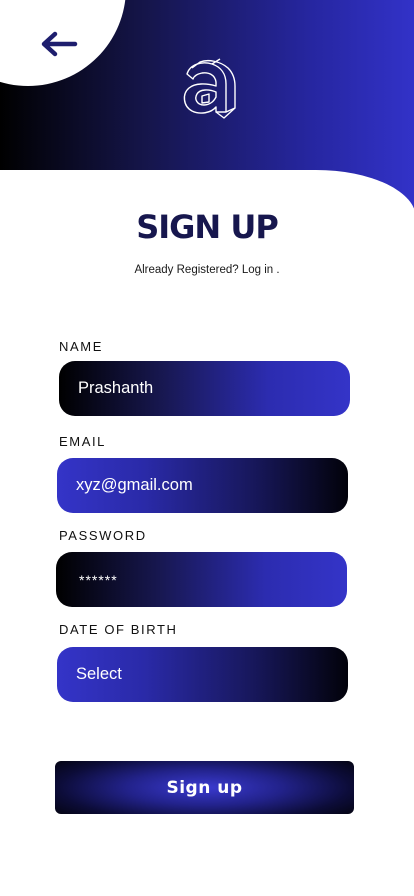  I want to click on name-field-value: Prashanth, so click(116, 388).